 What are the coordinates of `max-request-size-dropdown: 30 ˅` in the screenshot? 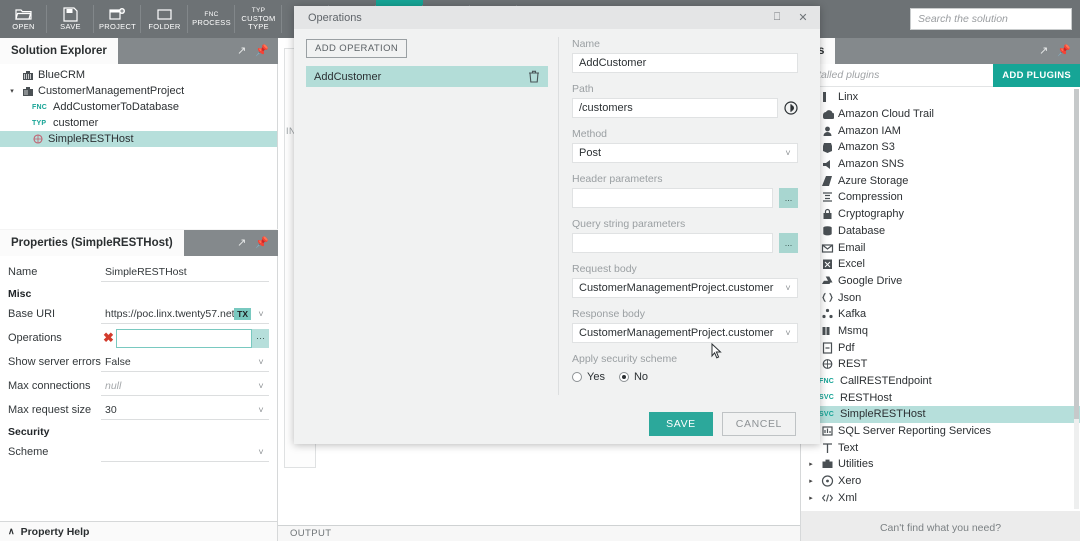 It's located at (185, 410).